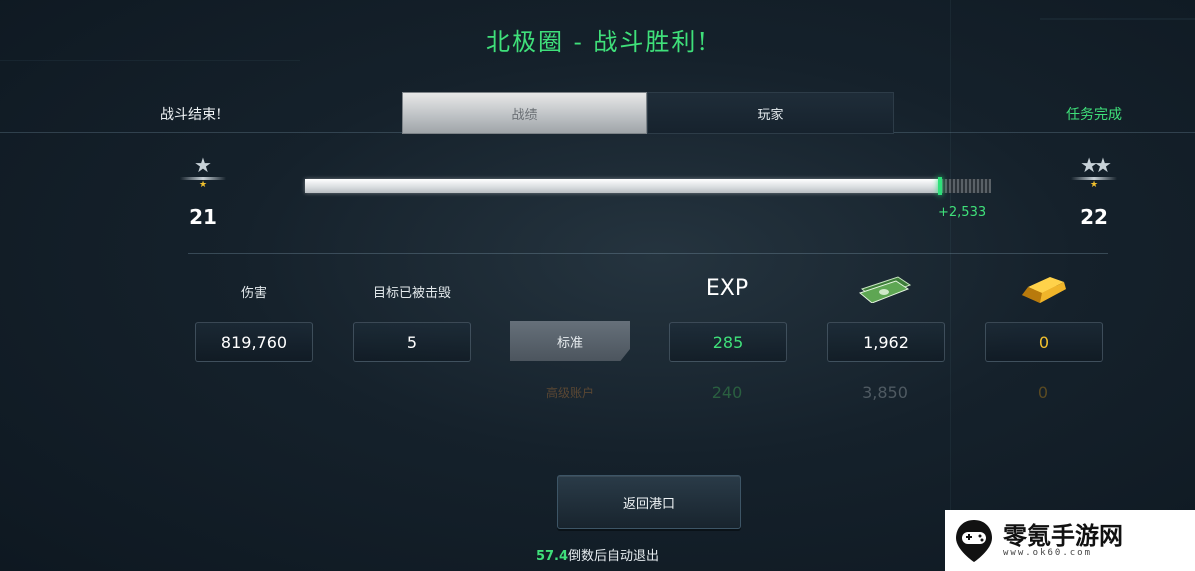  I want to click on countdown-text: 倒数后自动退出, so click(614, 556).